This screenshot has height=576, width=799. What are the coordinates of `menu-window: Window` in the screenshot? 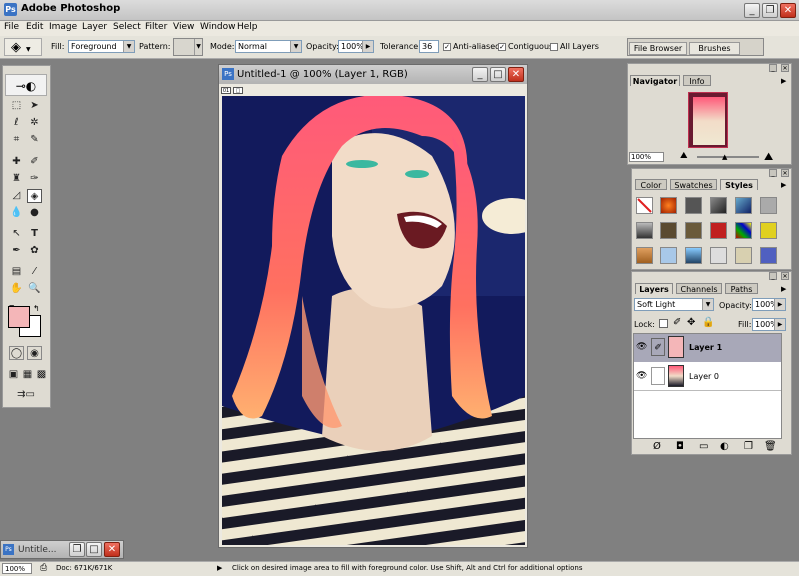 It's located at (218, 27).